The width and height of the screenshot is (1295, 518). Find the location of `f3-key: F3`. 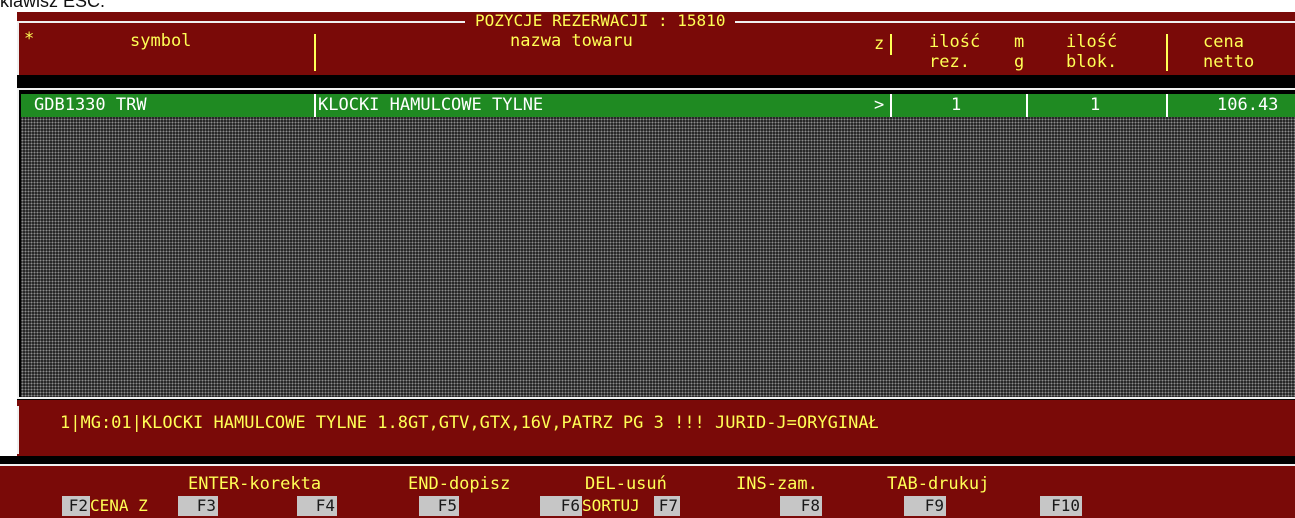

f3-key: F3 is located at coordinates (198, 506).